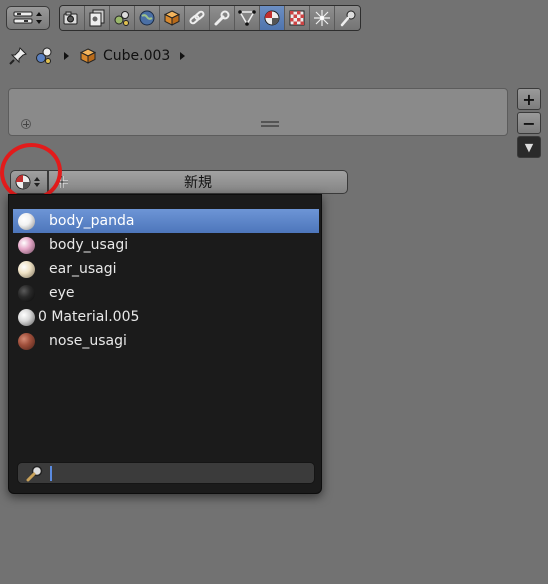  I want to click on plus-icon, so click(62, 182).